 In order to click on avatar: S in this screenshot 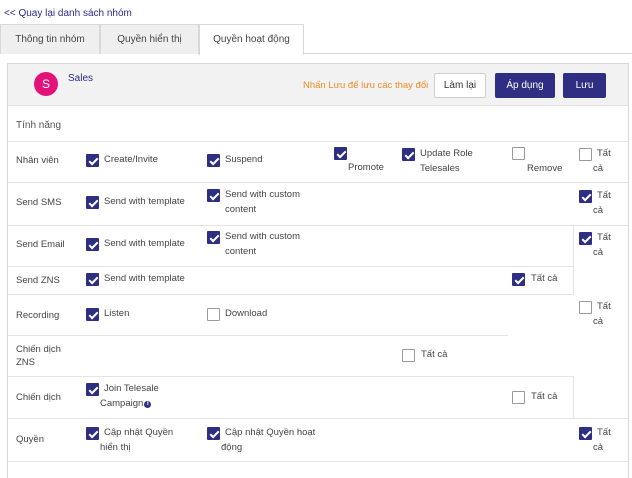, I will do `click(46, 84)`.